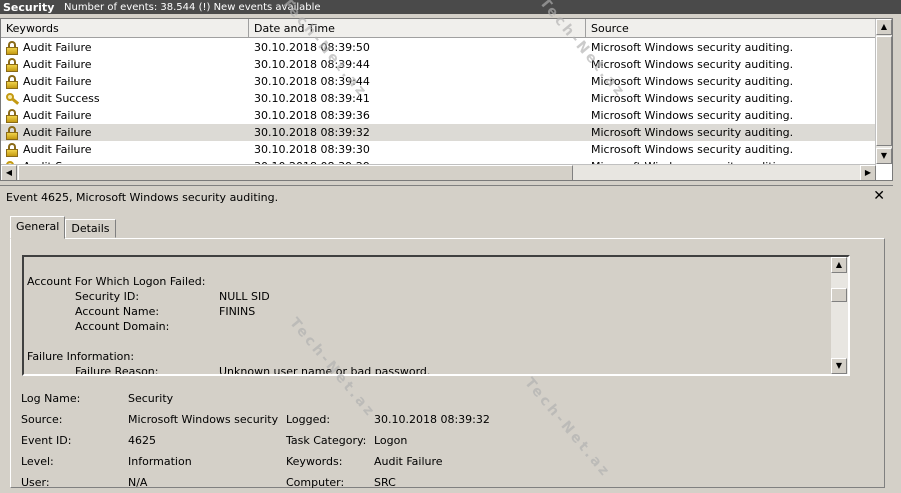 Image resolution: width=901 pixels, height=493 pixels. I want to click on log-name-label: Log Name:, so click(51, 398).